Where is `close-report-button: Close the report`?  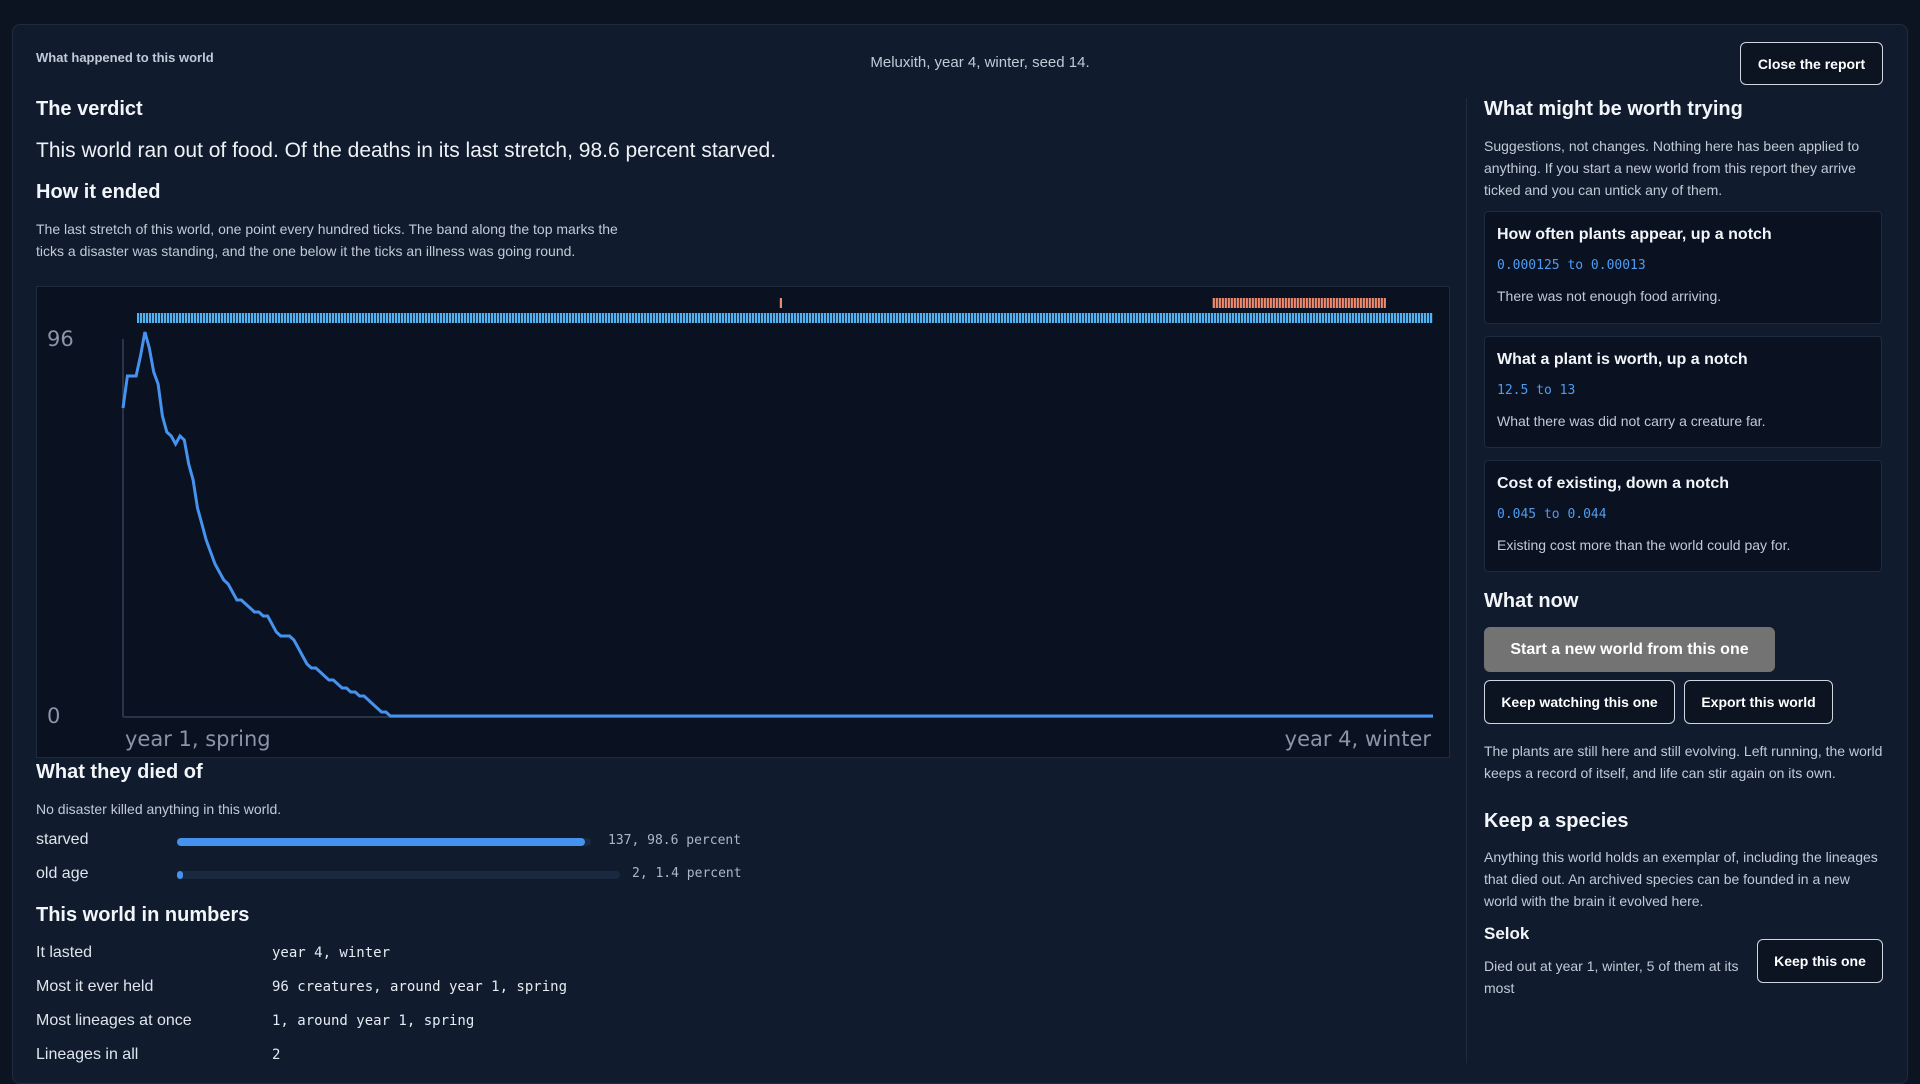
close-report-button: Close the report is located at coordinates (1811, 63).